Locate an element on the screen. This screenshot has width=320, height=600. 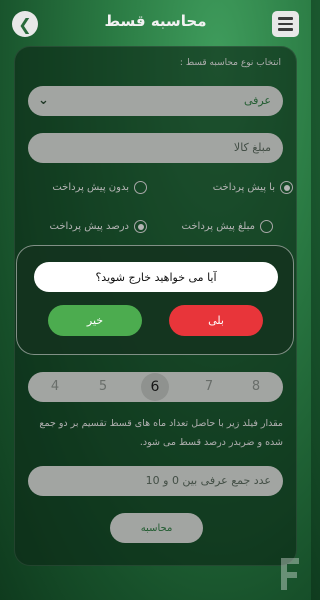
menu-button is located at coordinates (285, 24).